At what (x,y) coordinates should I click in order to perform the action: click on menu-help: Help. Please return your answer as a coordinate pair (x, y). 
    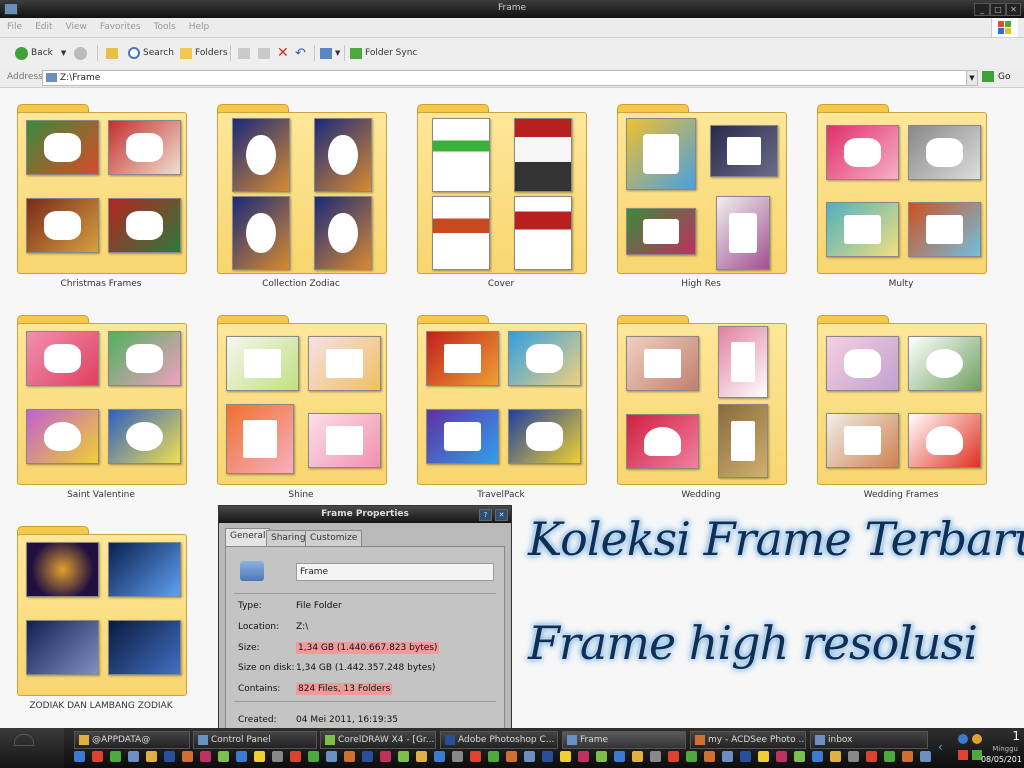
    Looking at the image, I should click on (199, 25).